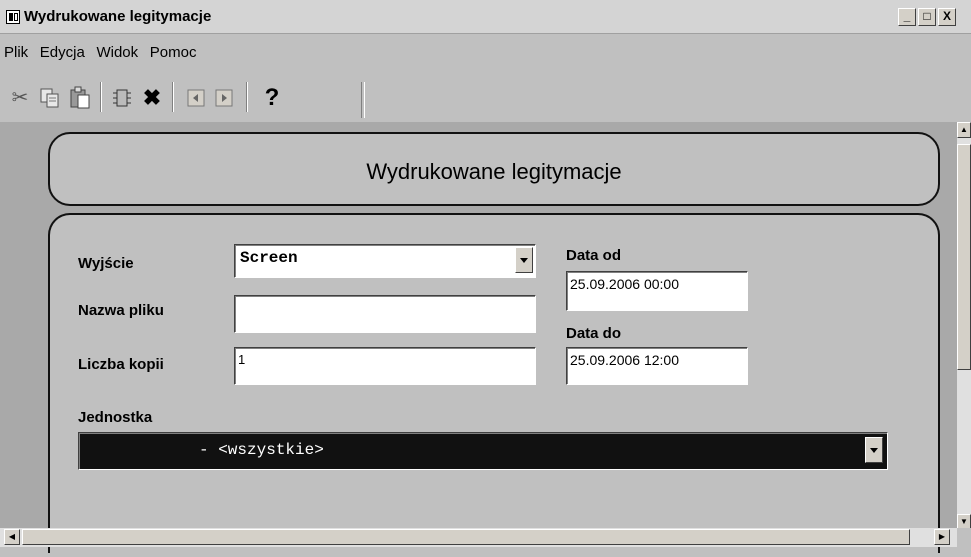  What do you see at coordinates (657, 291) in the screenshot?
I see `date-from-field: 25.09.2006 00:00` at bounding box center [657, 291].